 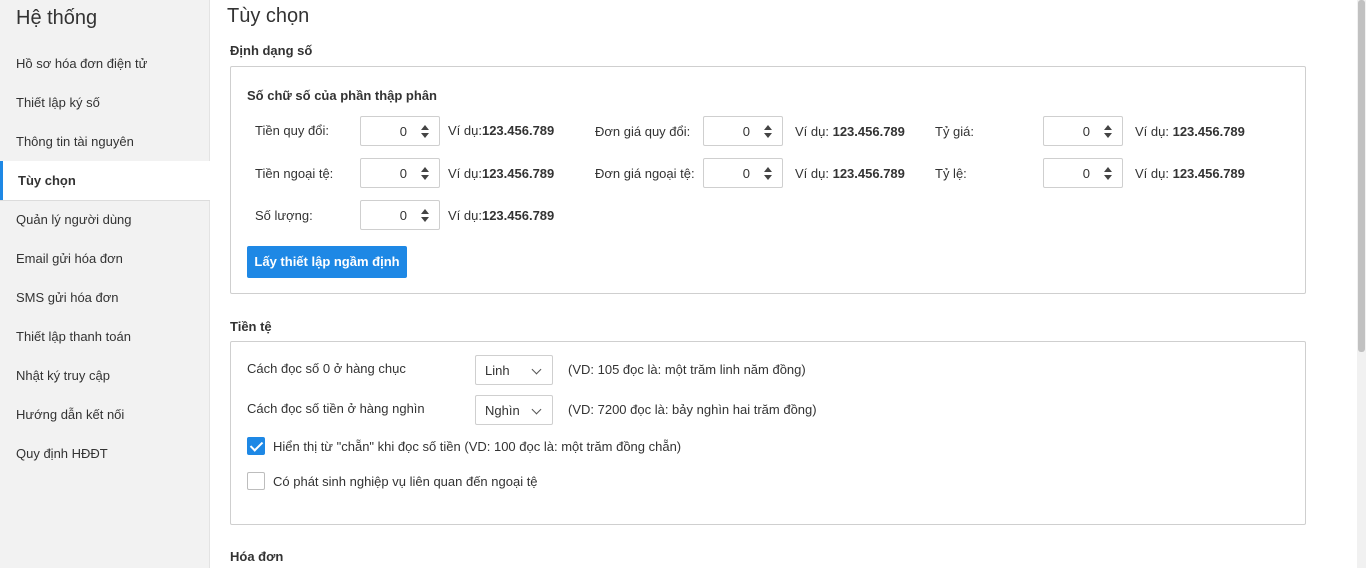 I want to click on foreign-amount-stepper: 0, so click(x=400, y=173).